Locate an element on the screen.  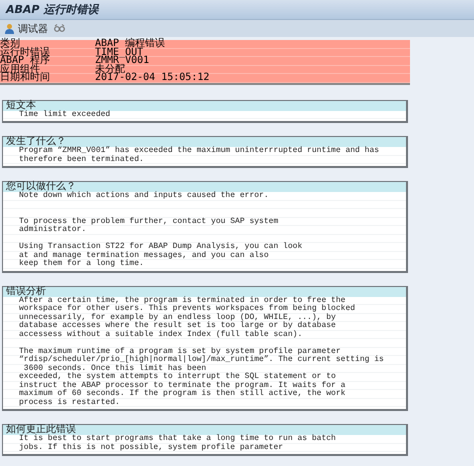
section-title: 如何更正此错误 is located at coordinates (204, 430).